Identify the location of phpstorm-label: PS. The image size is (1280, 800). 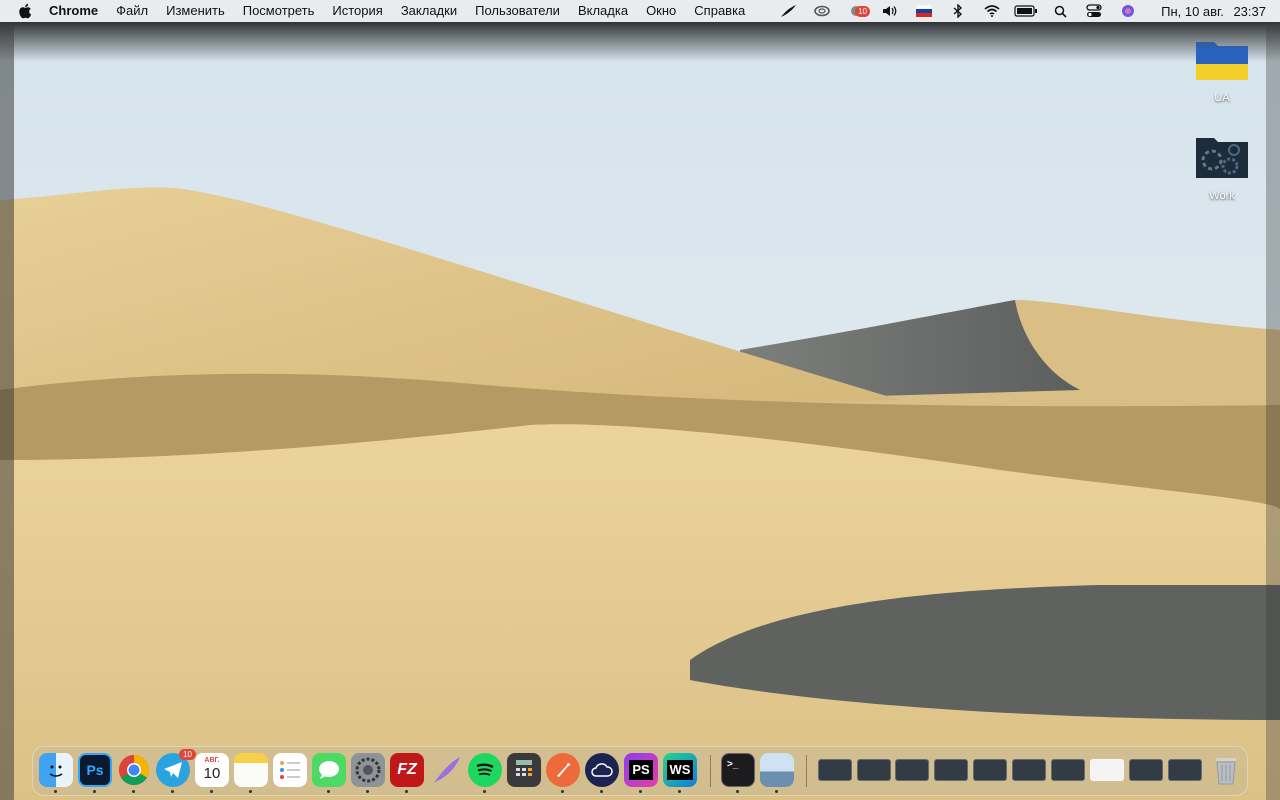
(641, 770).